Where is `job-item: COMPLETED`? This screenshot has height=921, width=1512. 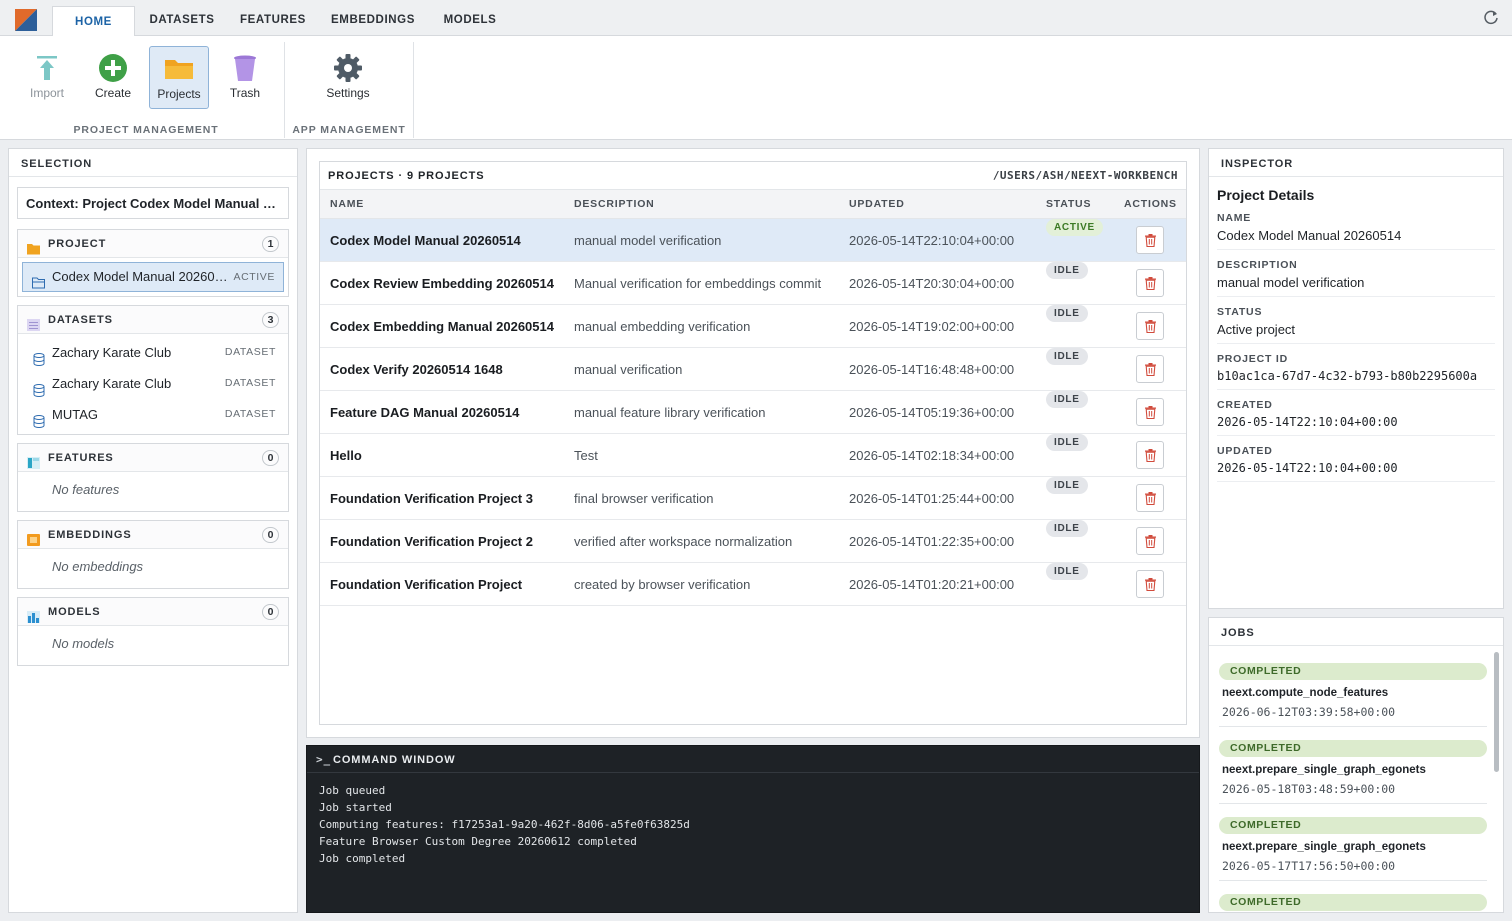 job-item: COMPLETED is located at coordinates (1353, 902).